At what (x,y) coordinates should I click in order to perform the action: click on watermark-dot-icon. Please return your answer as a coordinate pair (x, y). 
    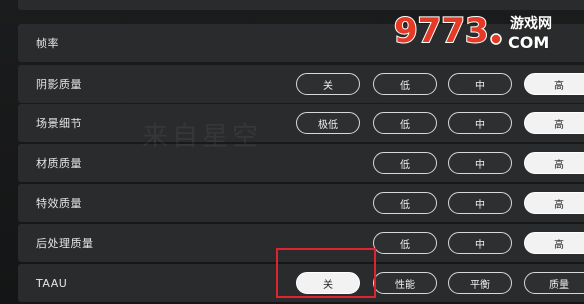
    Looking at the image, I should click on (496, 39).